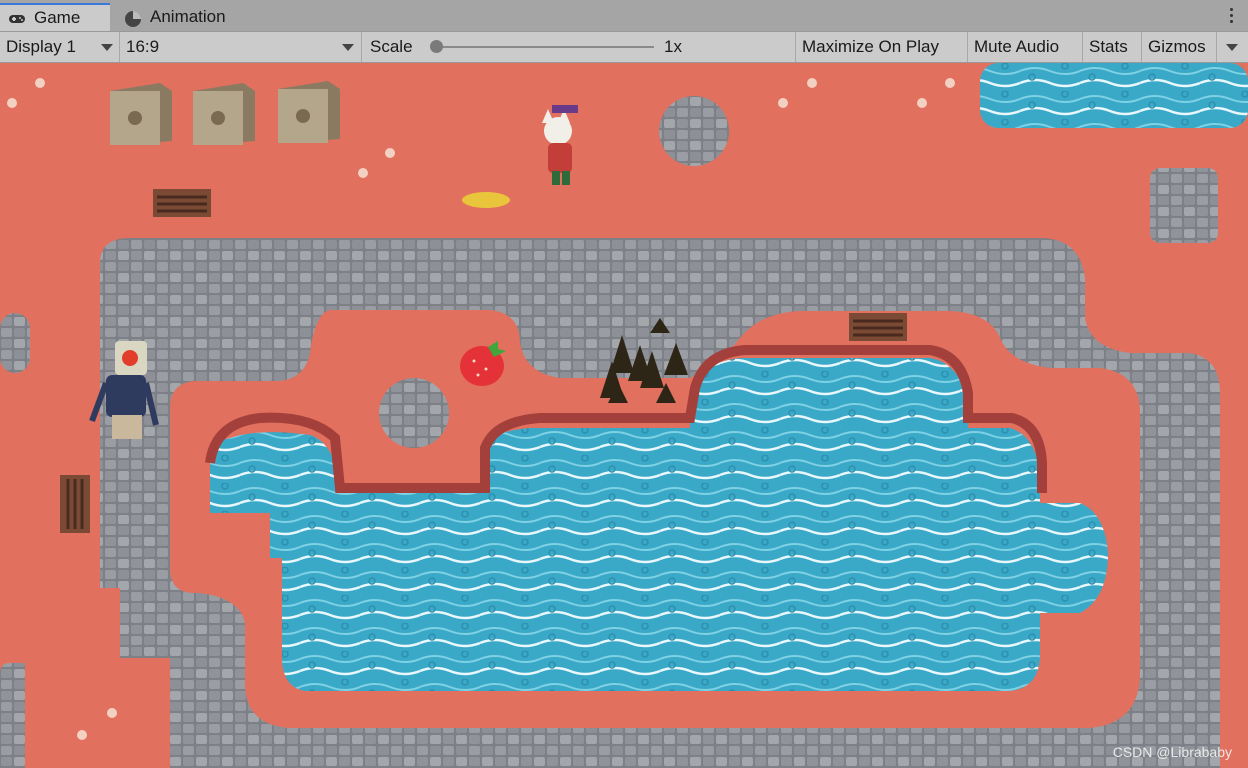 This screenshot has height=768, width=1248. What do you see at coordinates (1108, 46) in the screenshot?
I see `stats-label: Stats` at bounding box center [1108, 46].